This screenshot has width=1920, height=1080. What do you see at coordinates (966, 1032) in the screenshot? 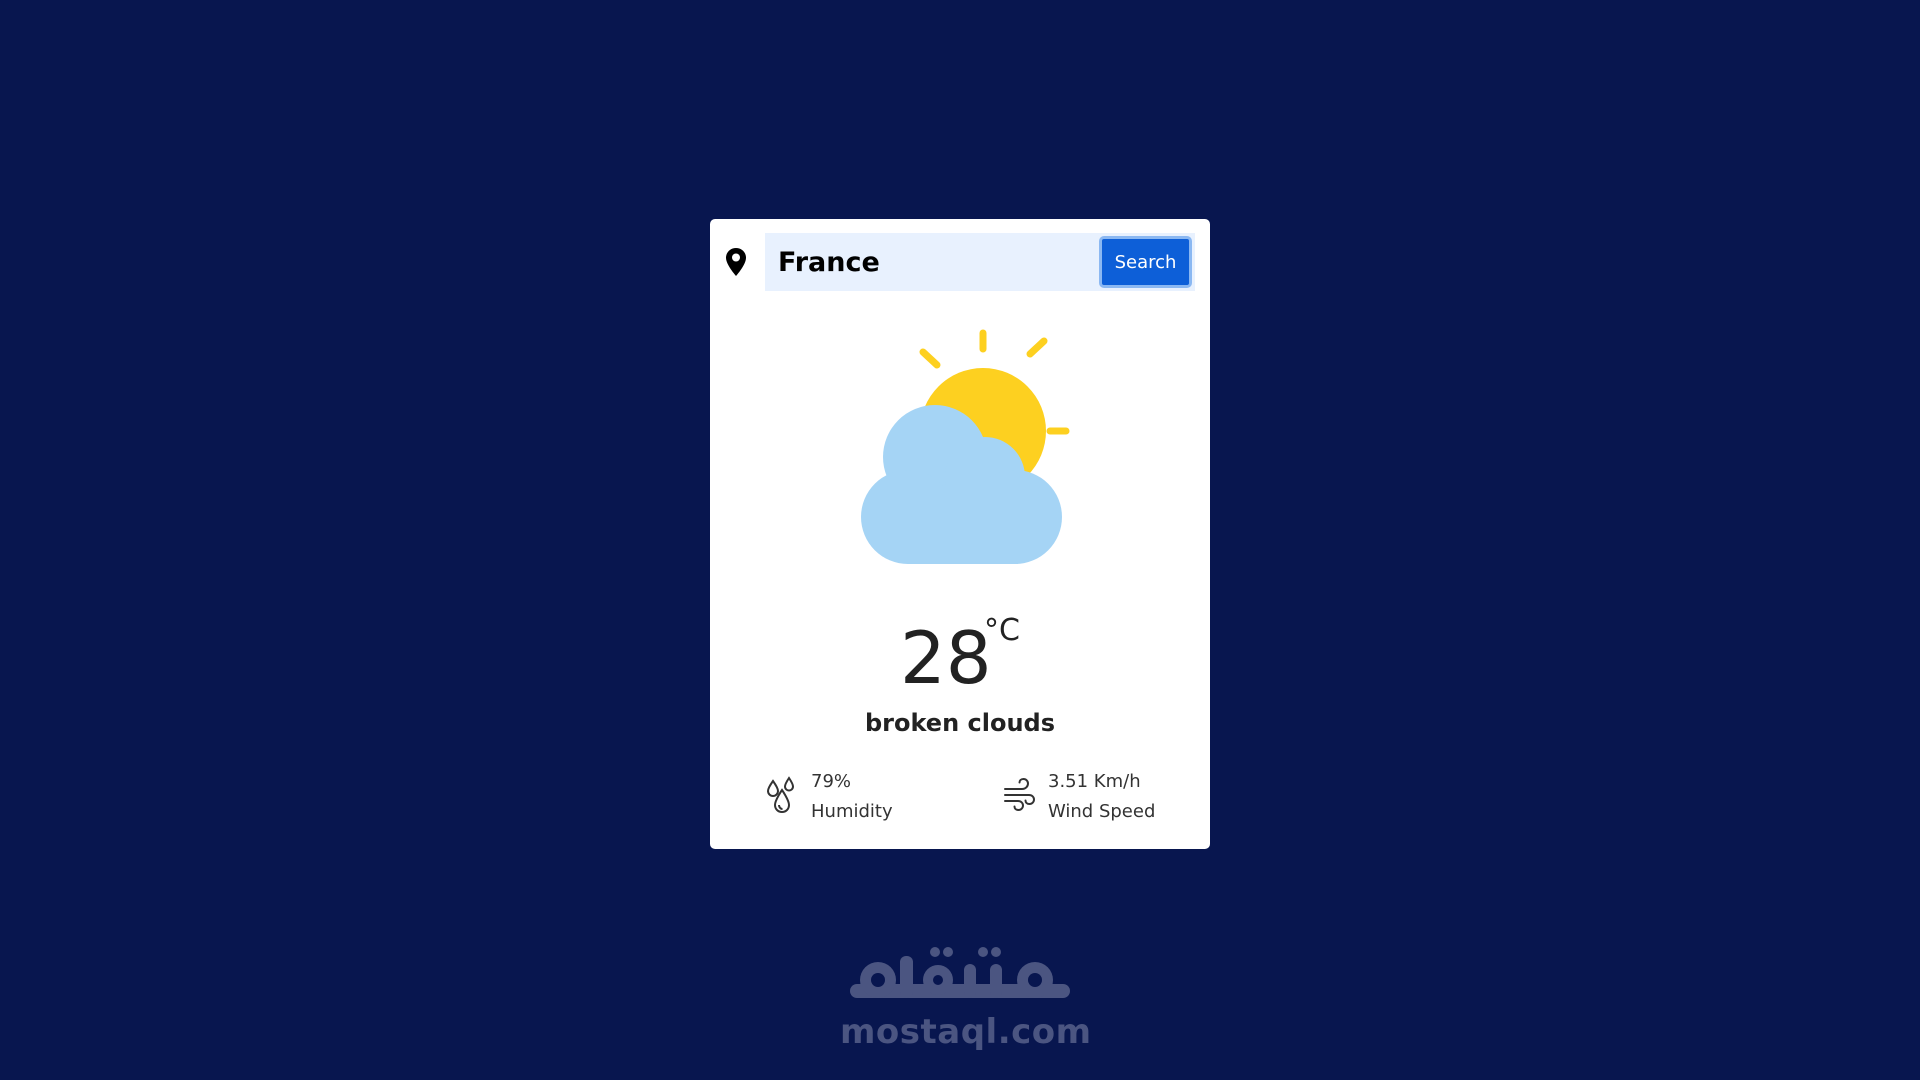
I see `watermark-text: mostaql.com` at bounding box center [966, 1032].